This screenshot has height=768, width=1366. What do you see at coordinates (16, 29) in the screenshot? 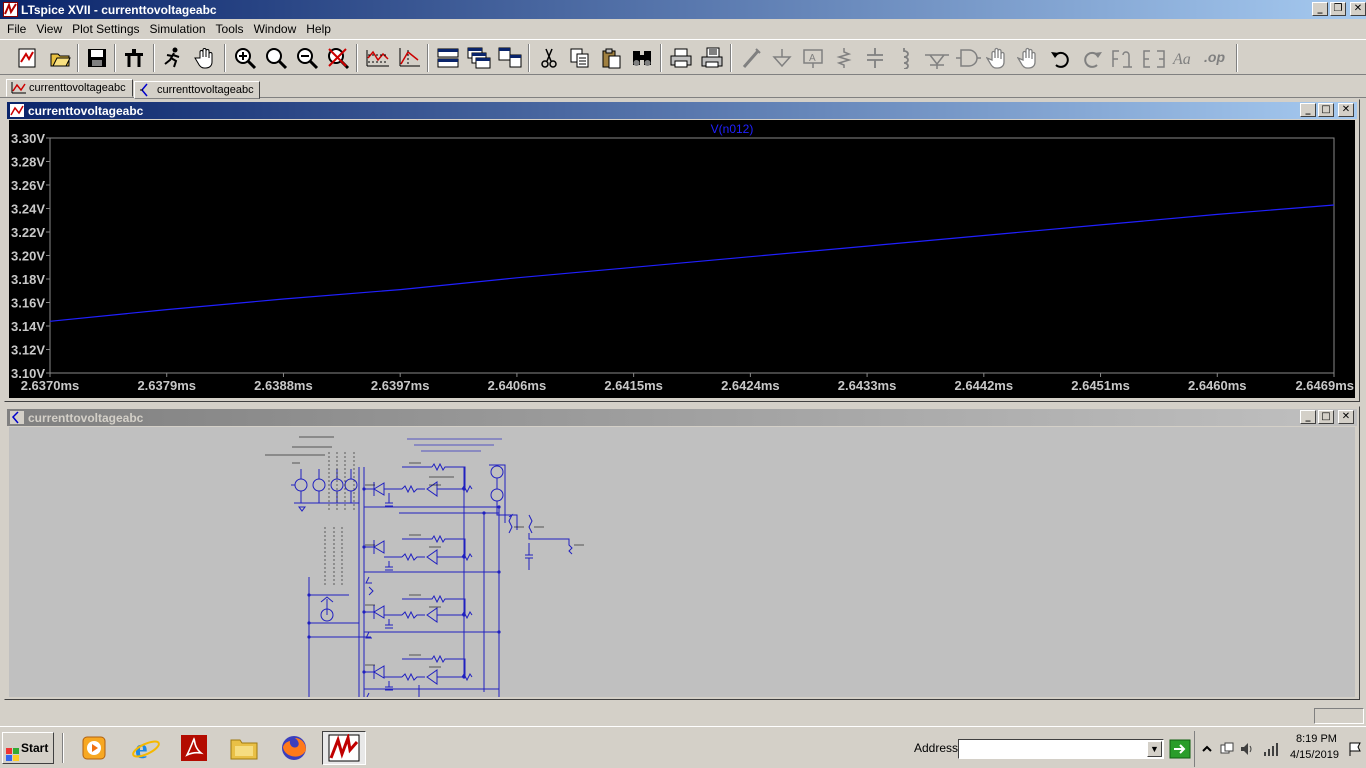
I see `menu-file: File` at bounding box center [16, 29].